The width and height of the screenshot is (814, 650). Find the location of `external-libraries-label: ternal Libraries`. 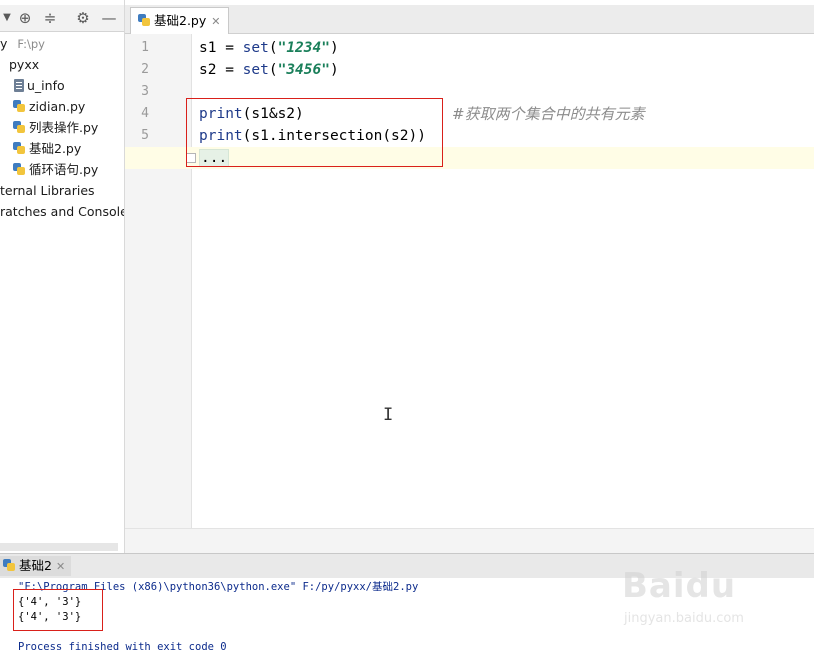

external-libraries-label: ternal Libraries is located at coordinates (47, 190).